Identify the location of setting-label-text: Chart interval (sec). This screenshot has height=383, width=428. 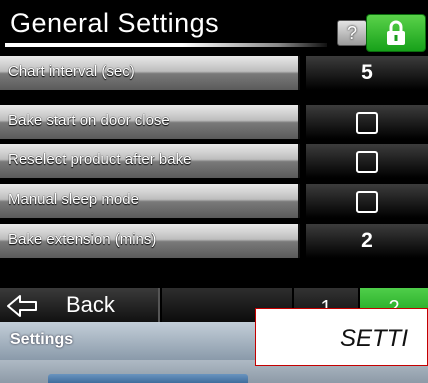
(71, 71).